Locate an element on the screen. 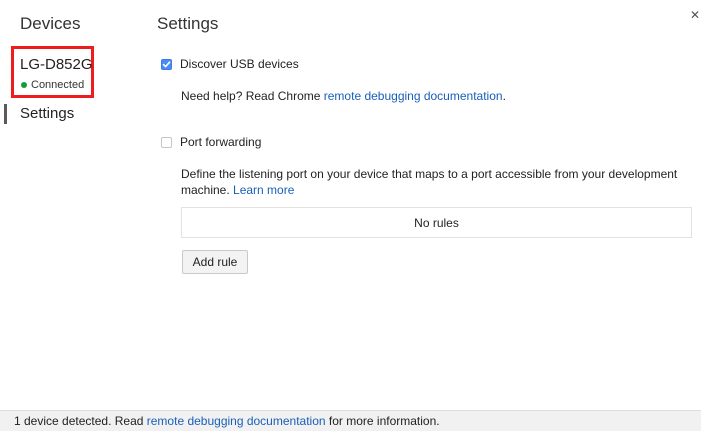 Image resolution: width=701 pixels, height=431 pixels. device-status: Connected is located at coordinates (52, 85).